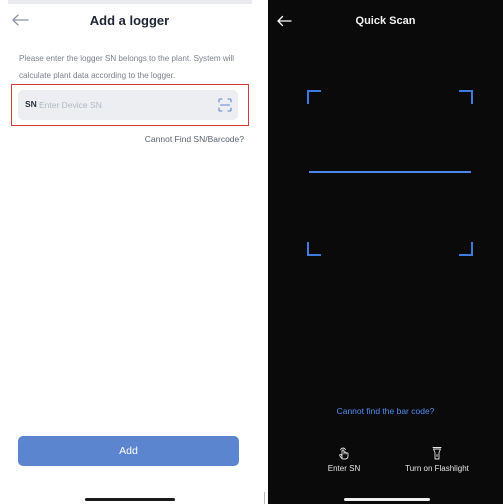 This screenshot has height=504, width=503. I want to click on scan-frame, so click(390, 173).